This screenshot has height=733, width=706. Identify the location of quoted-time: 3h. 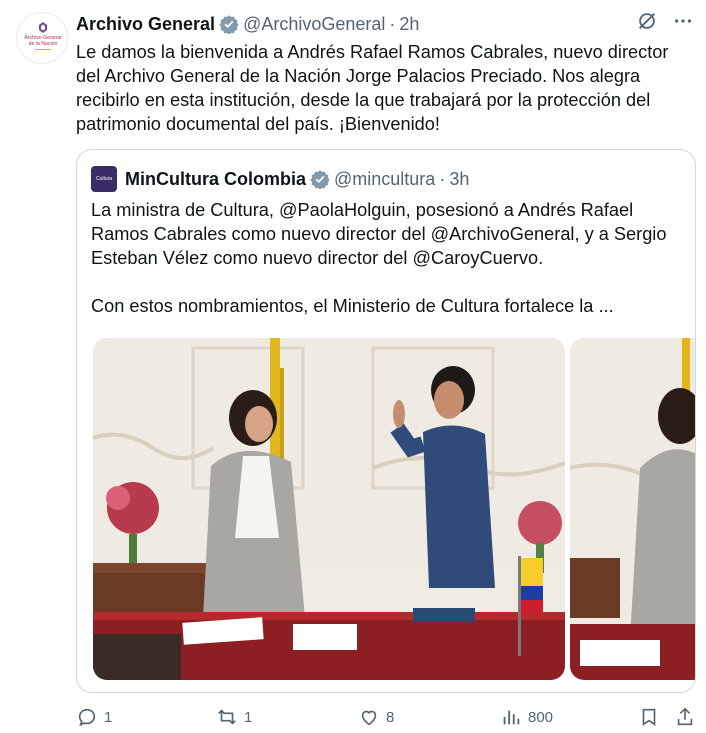
(459, 179).